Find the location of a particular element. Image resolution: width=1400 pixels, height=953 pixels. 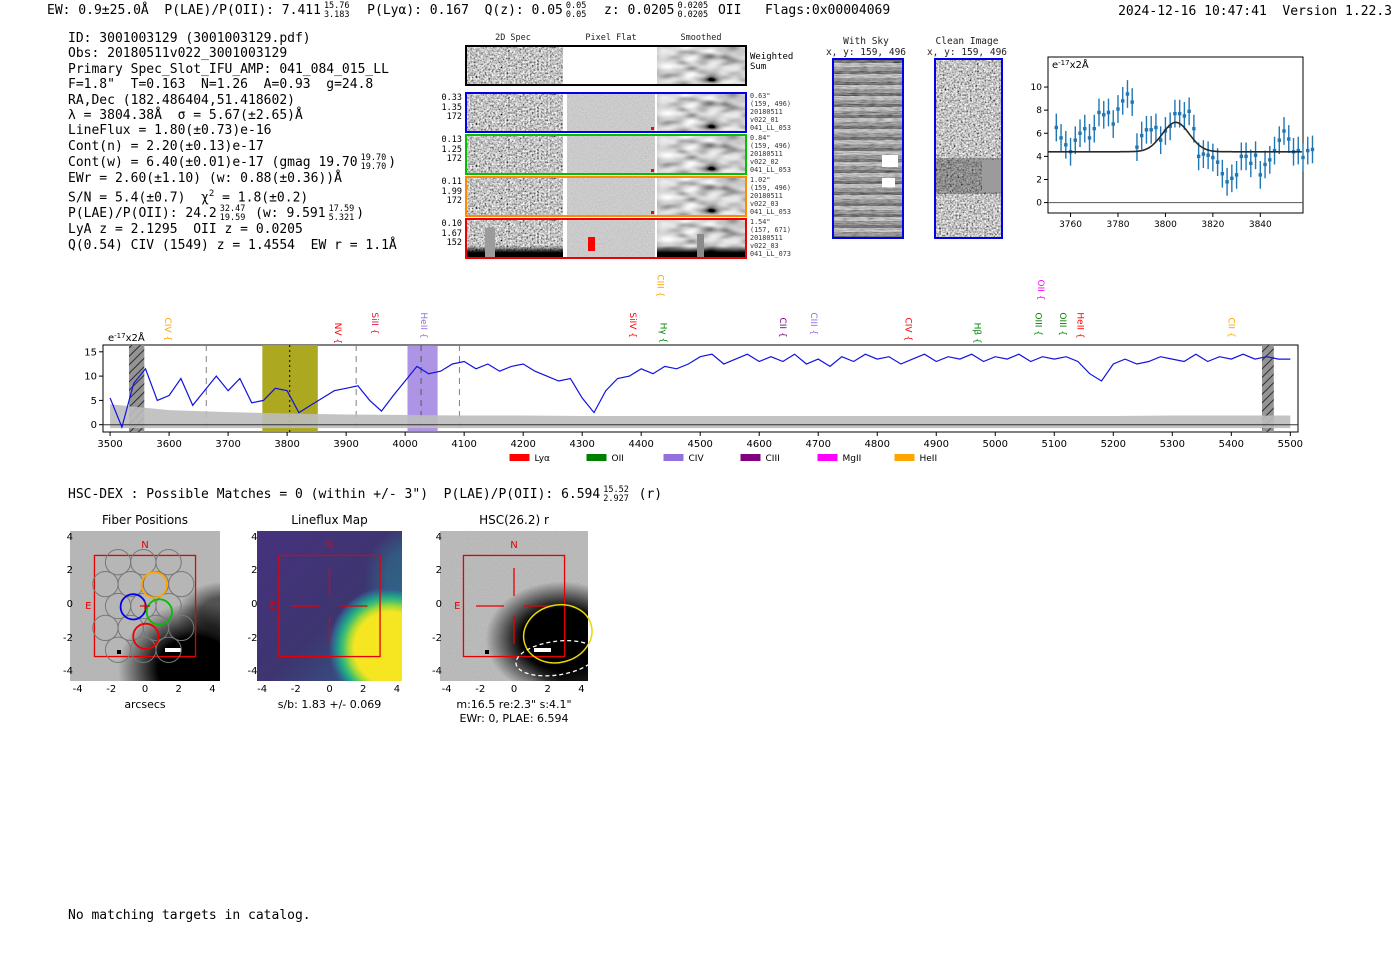

x-tick-label: 4900 is located at coordinates (936, 444).